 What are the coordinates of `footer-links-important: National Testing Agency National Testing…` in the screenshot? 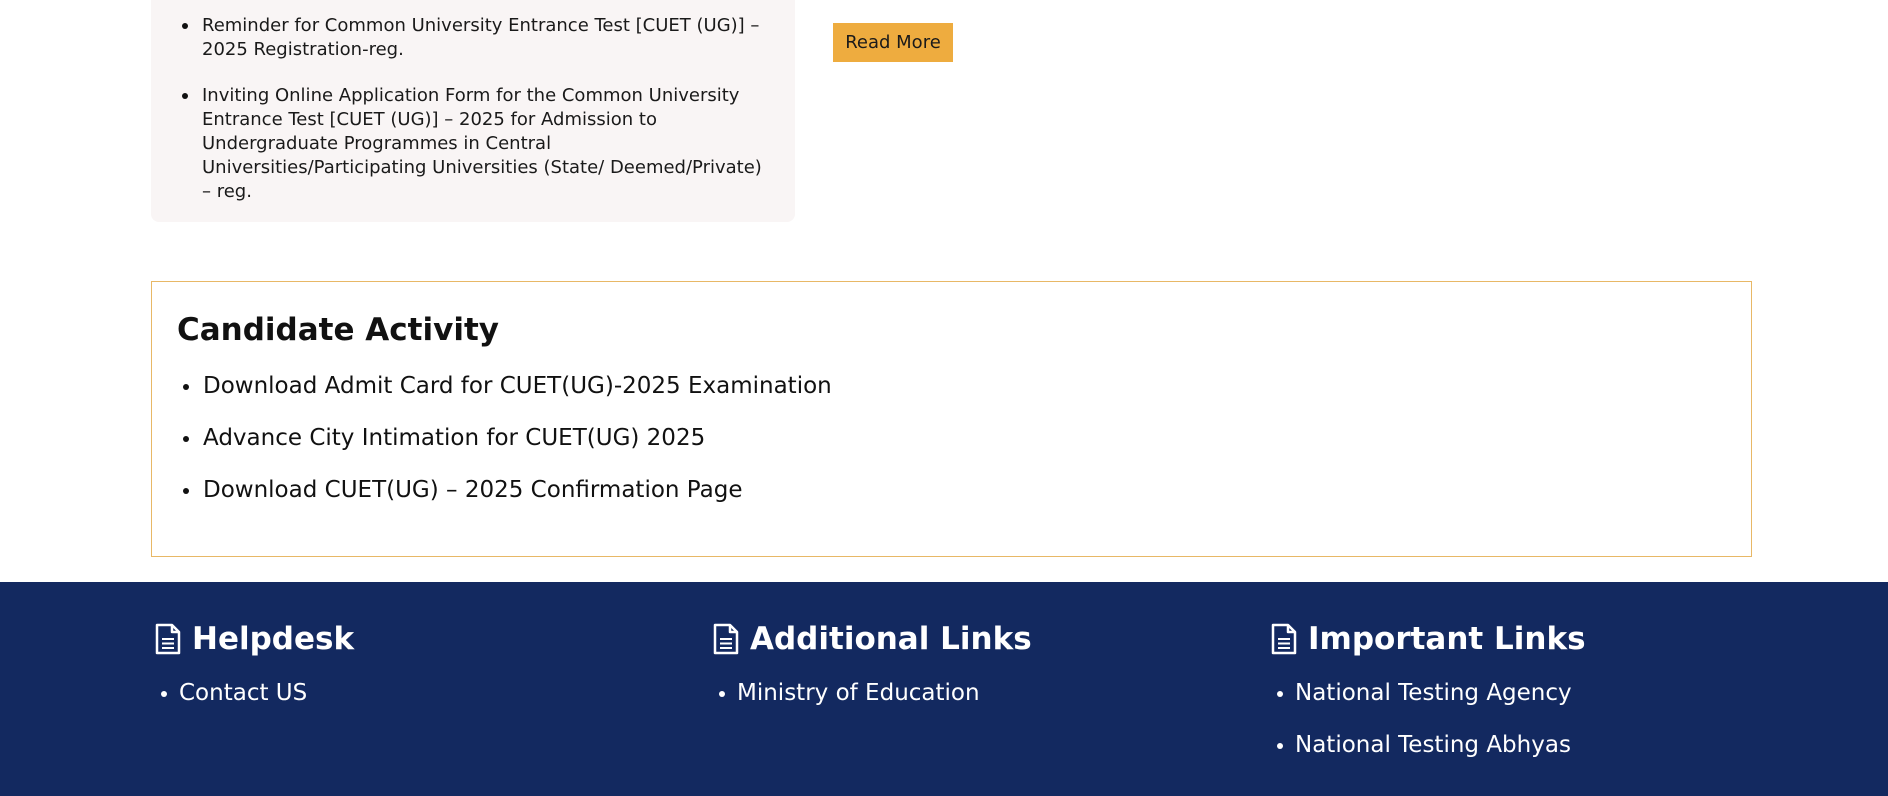 It's located at (1428, 729).